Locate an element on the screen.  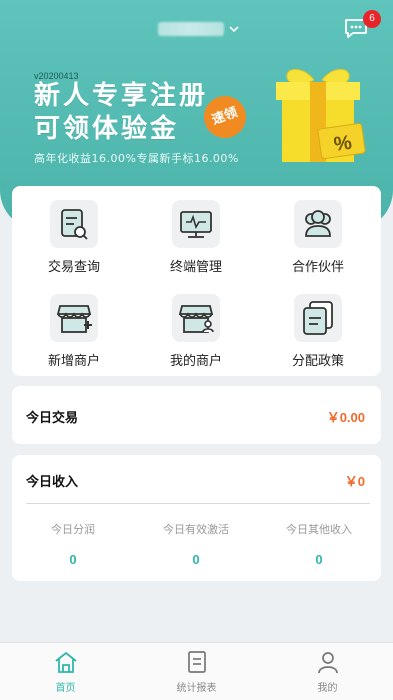
terminal-icon is located at coordinates (196, 224).